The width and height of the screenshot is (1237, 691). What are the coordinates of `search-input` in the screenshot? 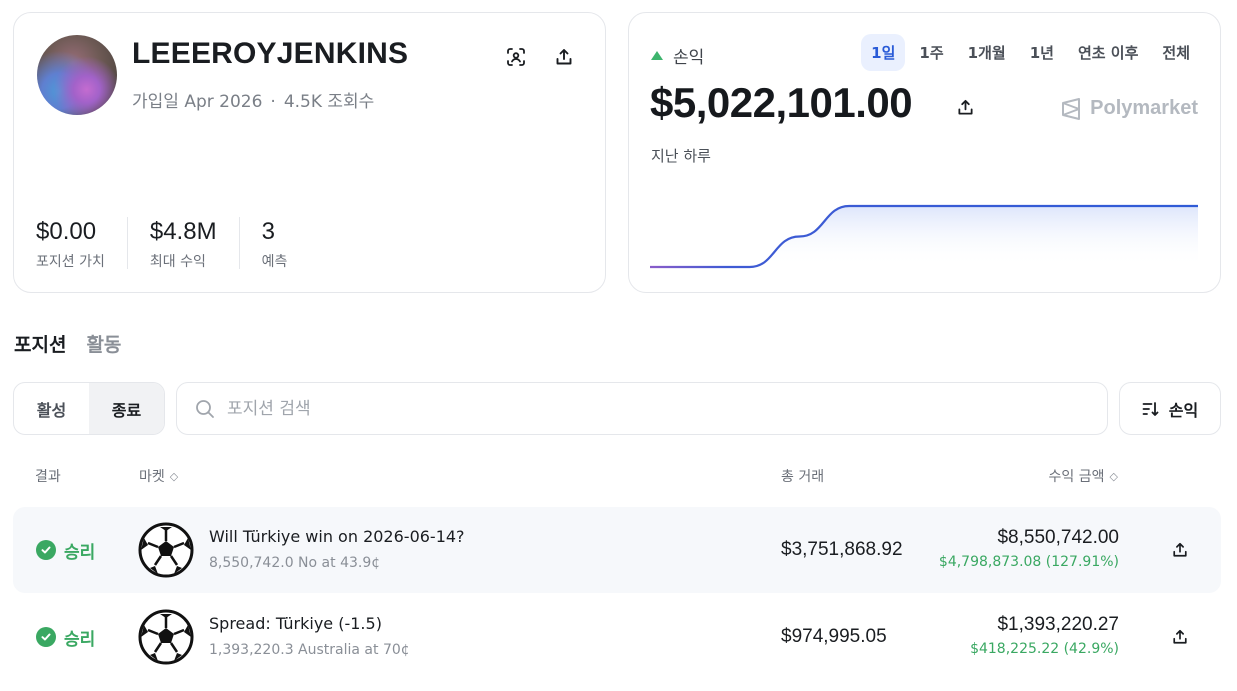 It's located at (657, 408).